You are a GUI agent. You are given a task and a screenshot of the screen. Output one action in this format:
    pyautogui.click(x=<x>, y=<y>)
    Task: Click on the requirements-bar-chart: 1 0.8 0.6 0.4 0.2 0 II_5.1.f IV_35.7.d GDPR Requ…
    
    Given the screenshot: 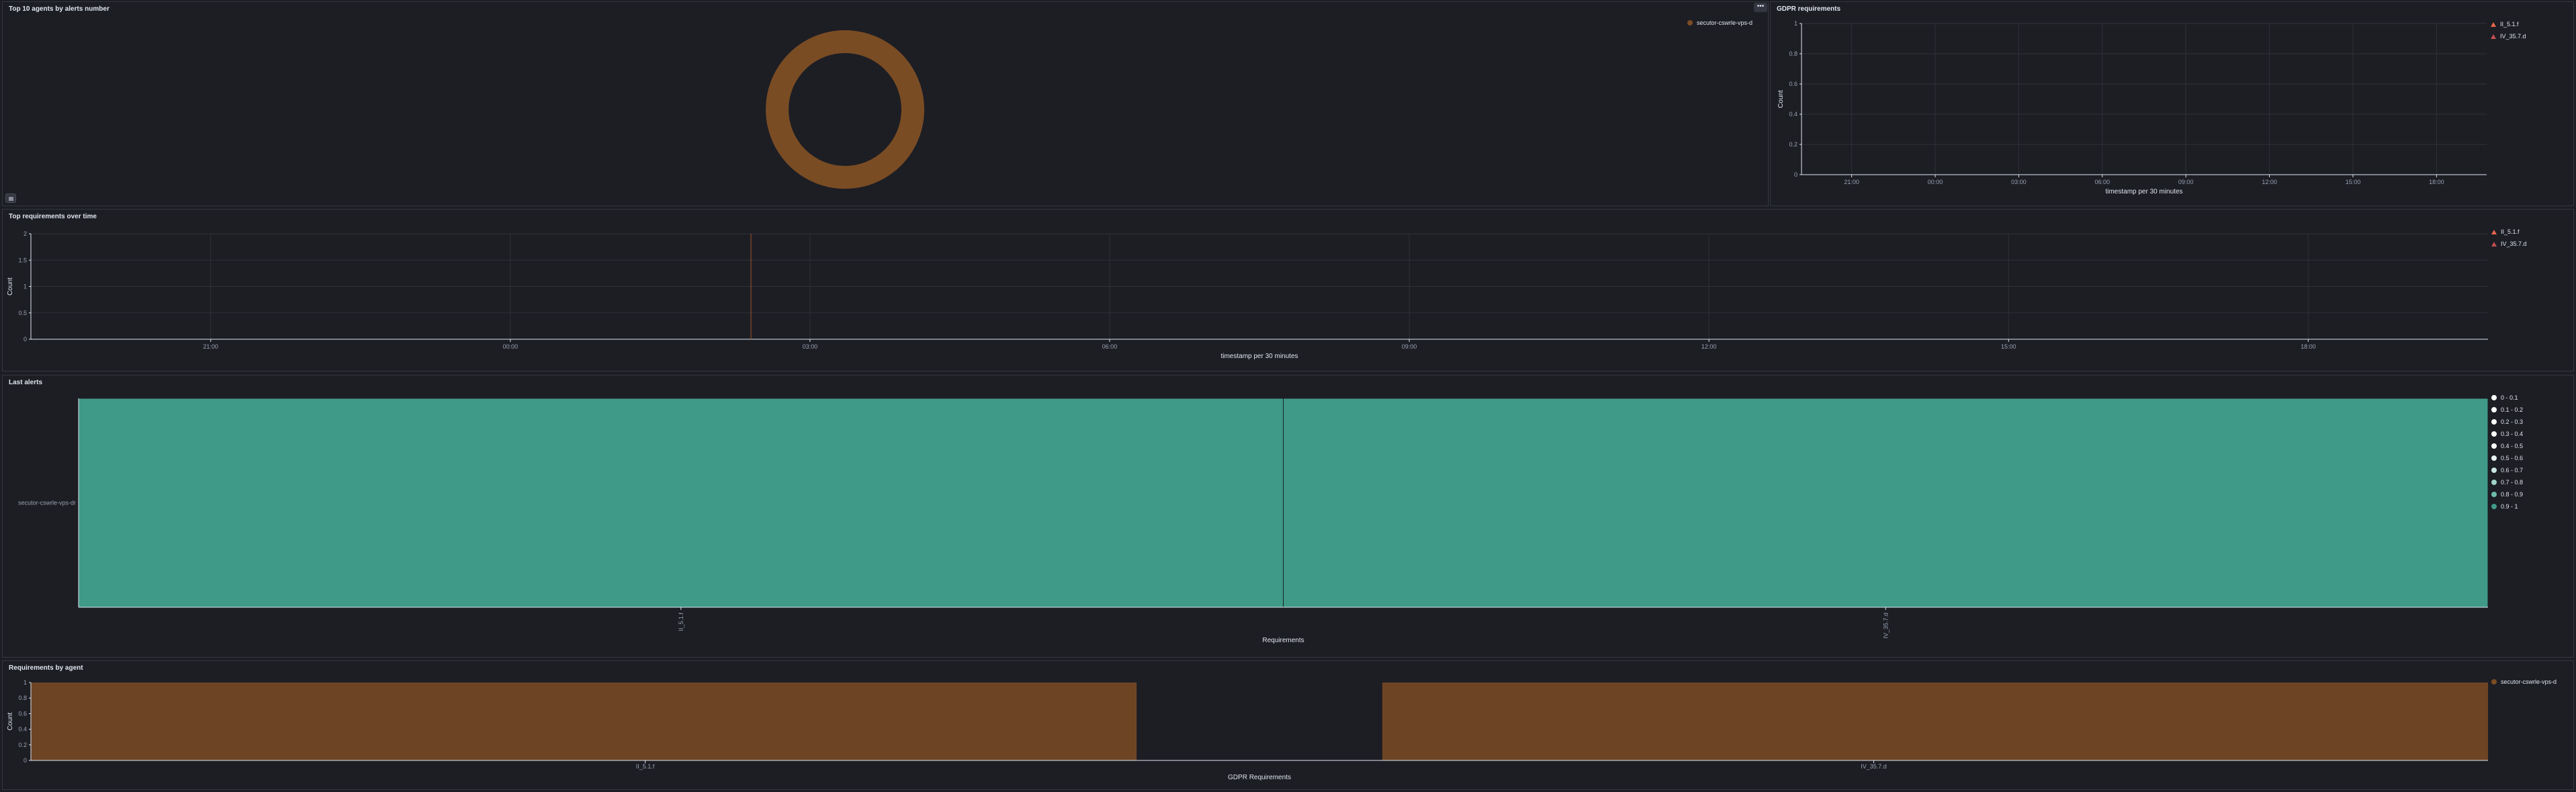 What is the action you would take?
    pyautogui.click(x=1248, y=730)
    